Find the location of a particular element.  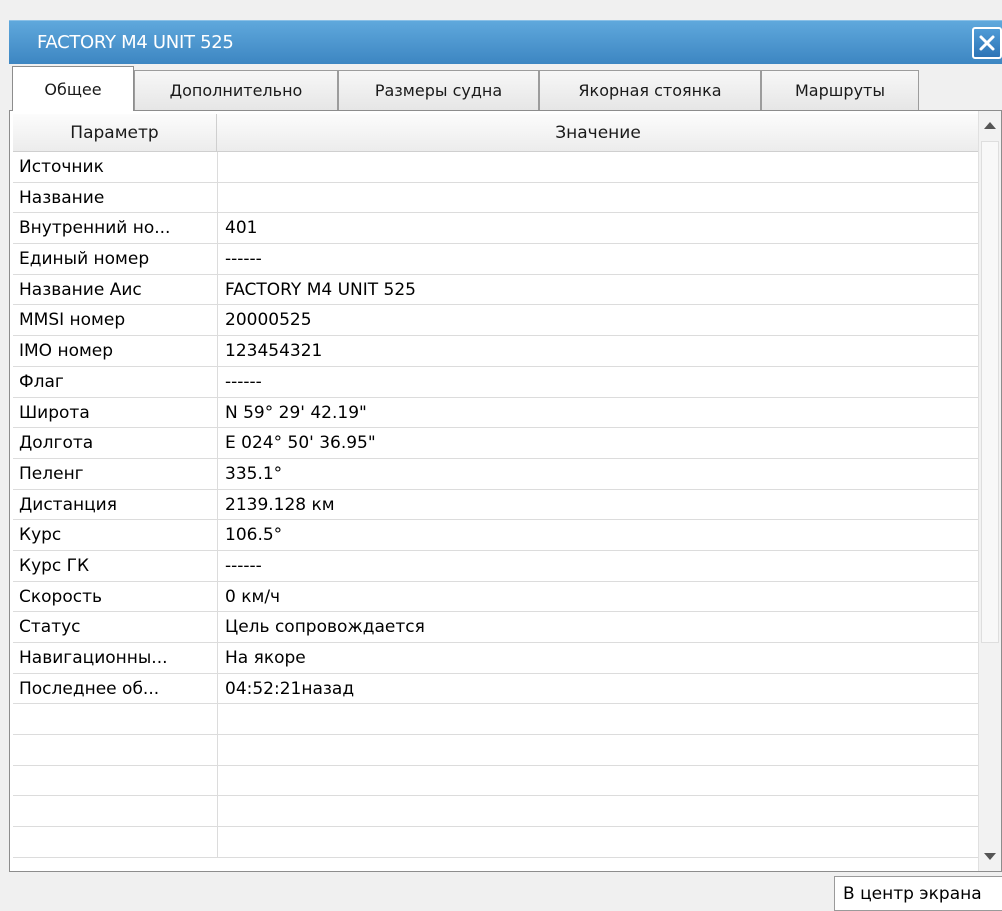

scroll-down-button is located at coordinates (990, 857).